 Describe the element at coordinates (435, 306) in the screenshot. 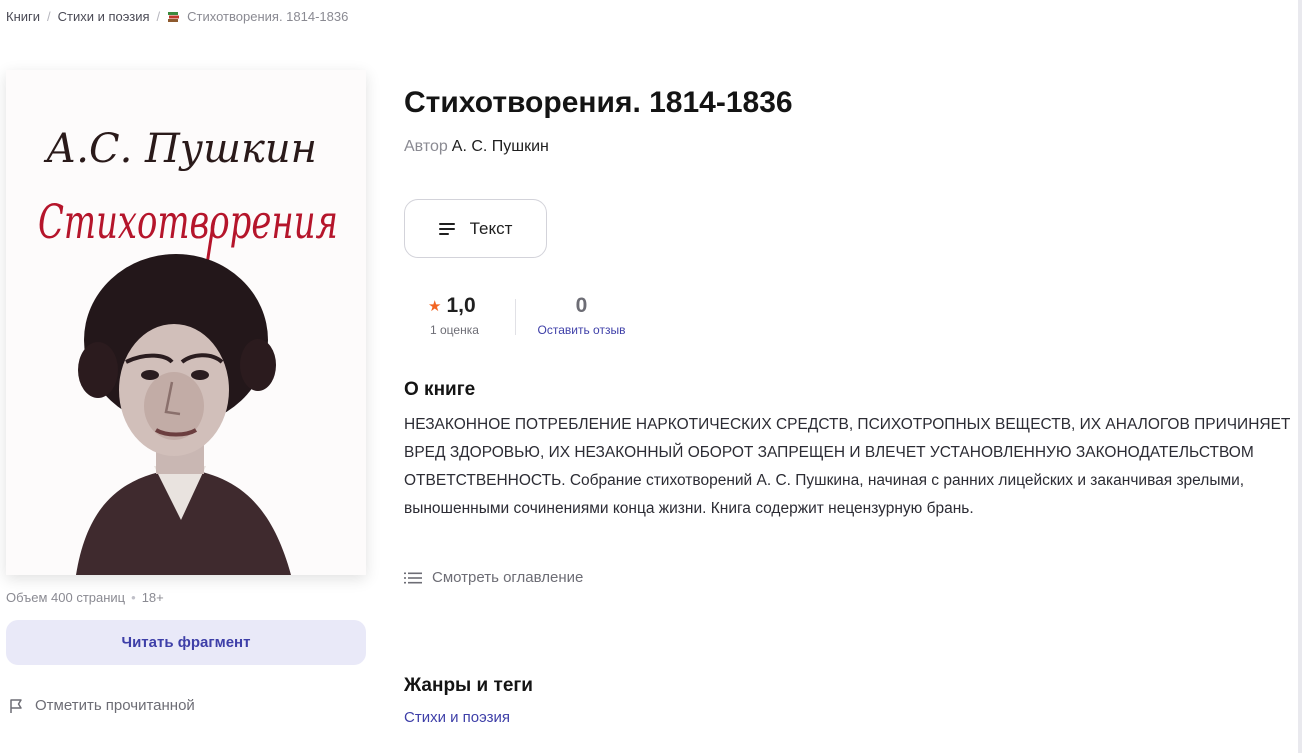

I see `star-icon: ★` at that location.